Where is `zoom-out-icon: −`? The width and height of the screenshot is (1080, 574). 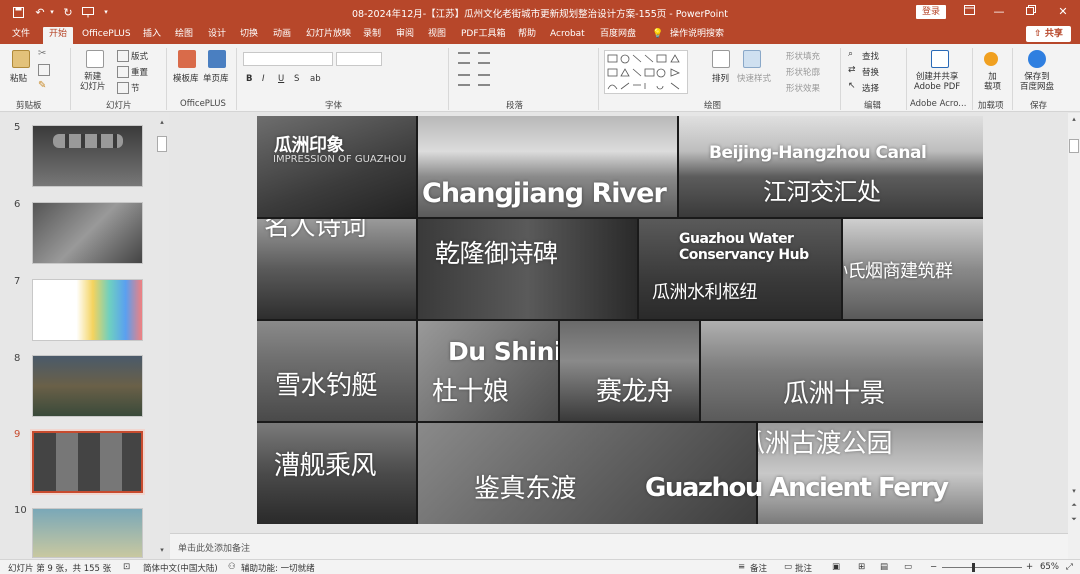 zoom-out-icon: − is located at coordinates (933, 567).